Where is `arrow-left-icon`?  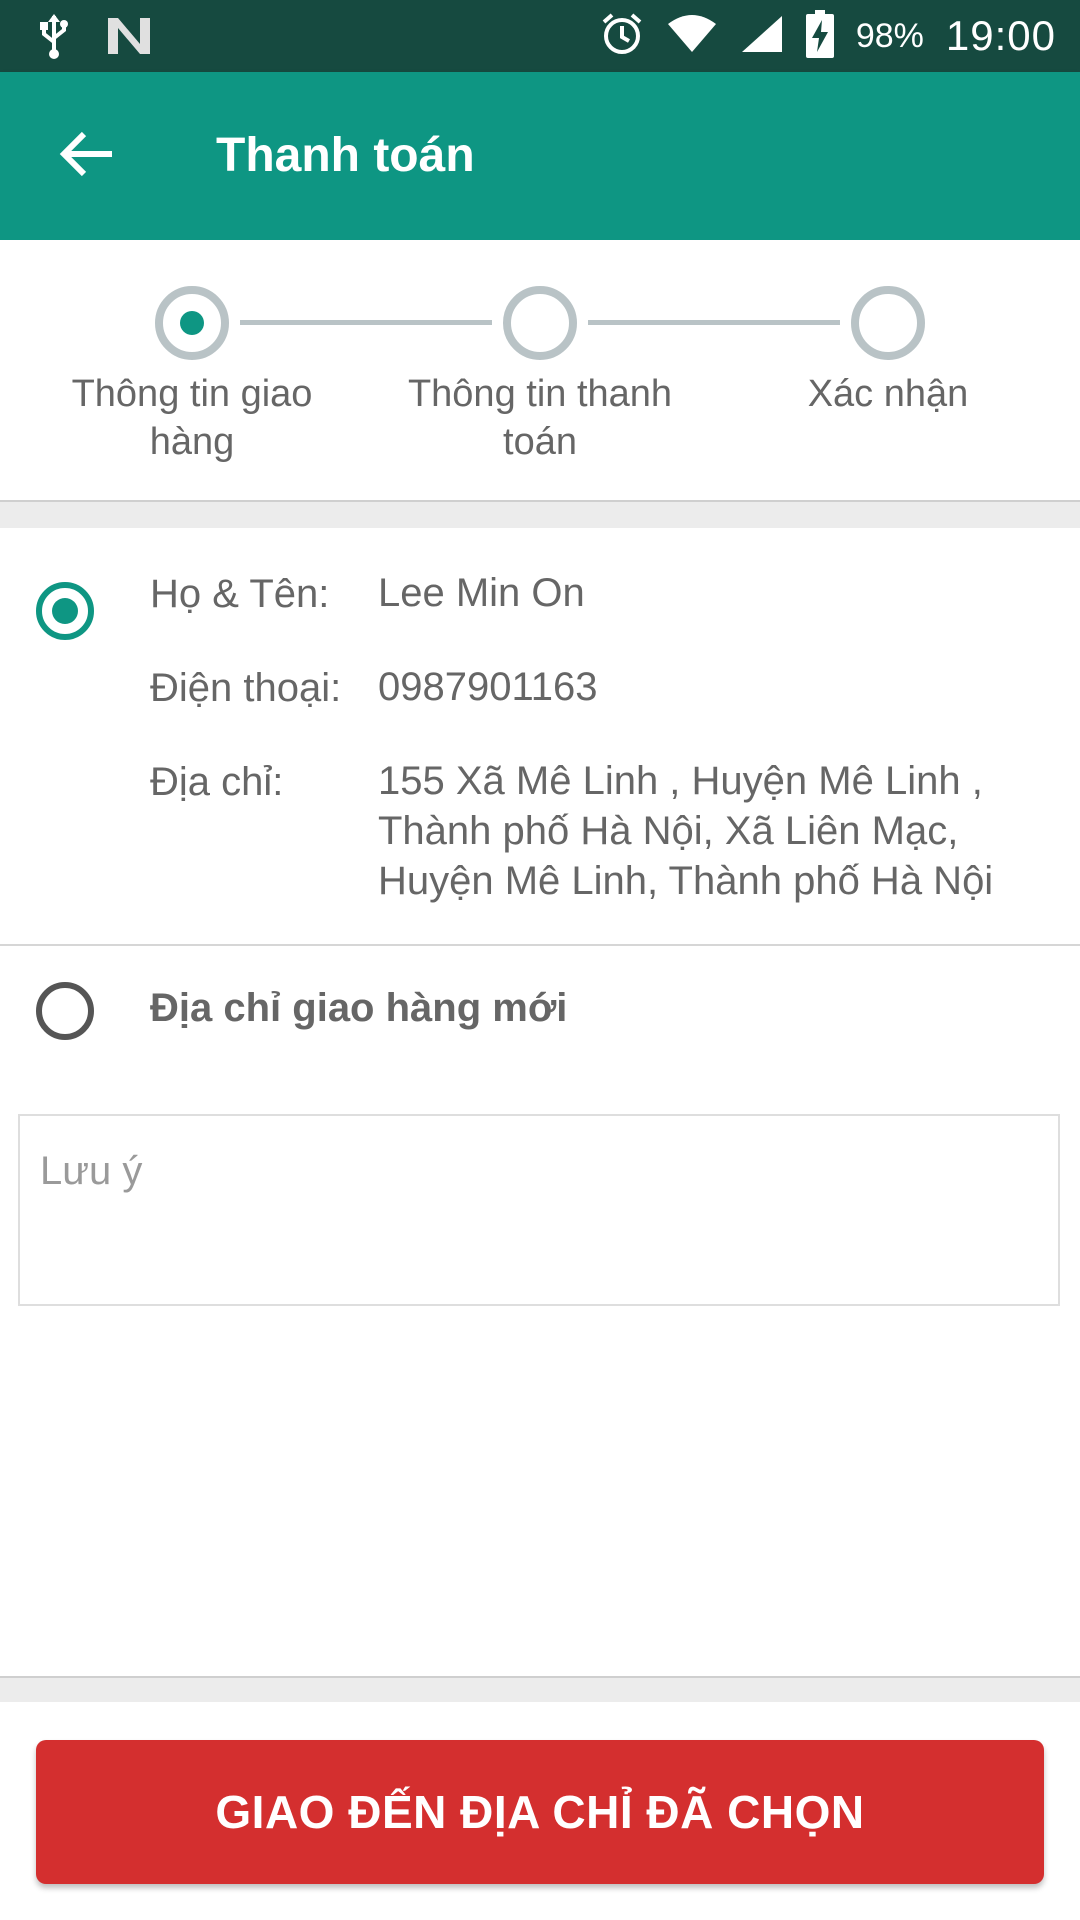
arrow-left-icon is located at coordinates (86, 156).